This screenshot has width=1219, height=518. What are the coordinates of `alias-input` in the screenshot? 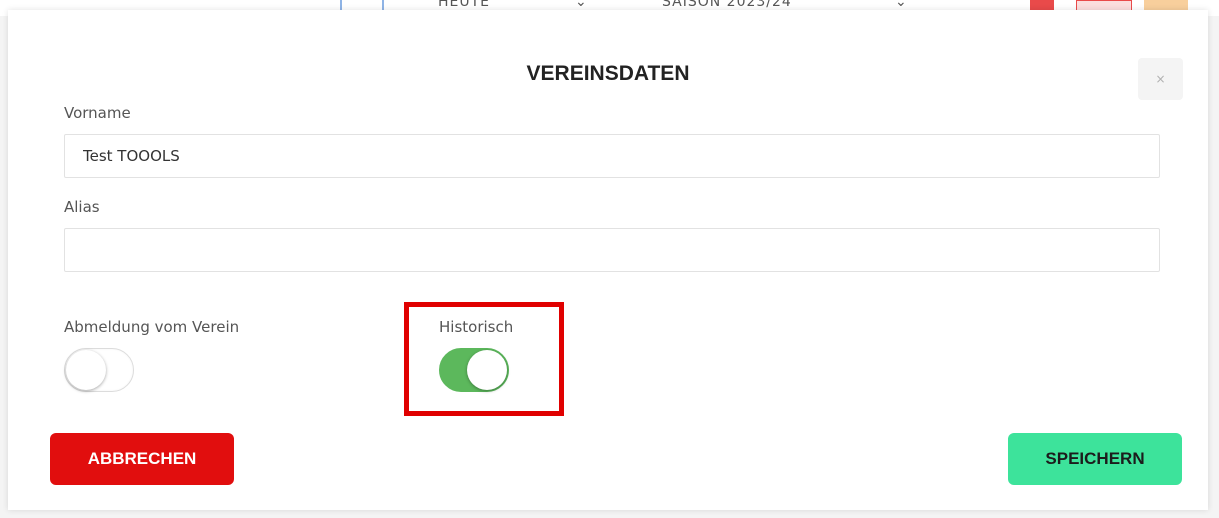 It's located at (612, 250).